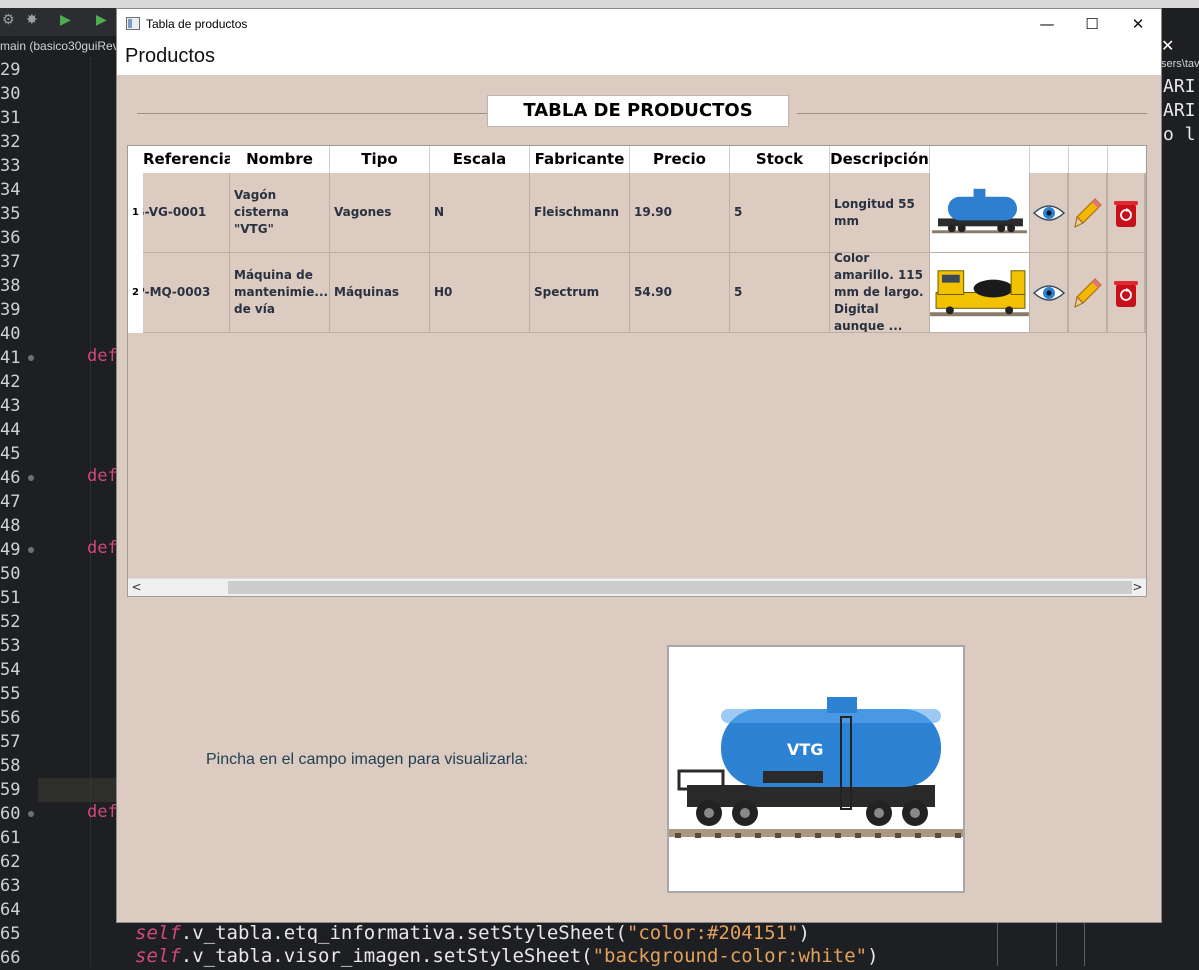 The image size is (1199, 970). What do you see at coordinates (880, 213) in the screenshot?
I see `cell-descripcion: Longitud 55 mm` at bounding box center [880, 213].